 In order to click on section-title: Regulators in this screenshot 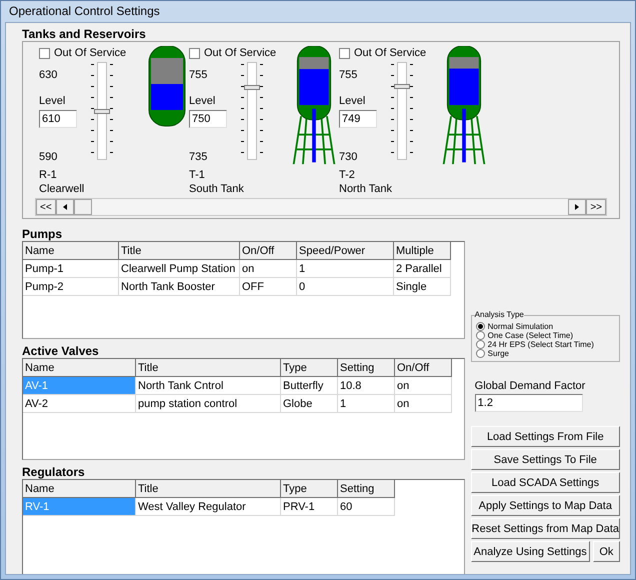, I will do `click(54, 472)`.